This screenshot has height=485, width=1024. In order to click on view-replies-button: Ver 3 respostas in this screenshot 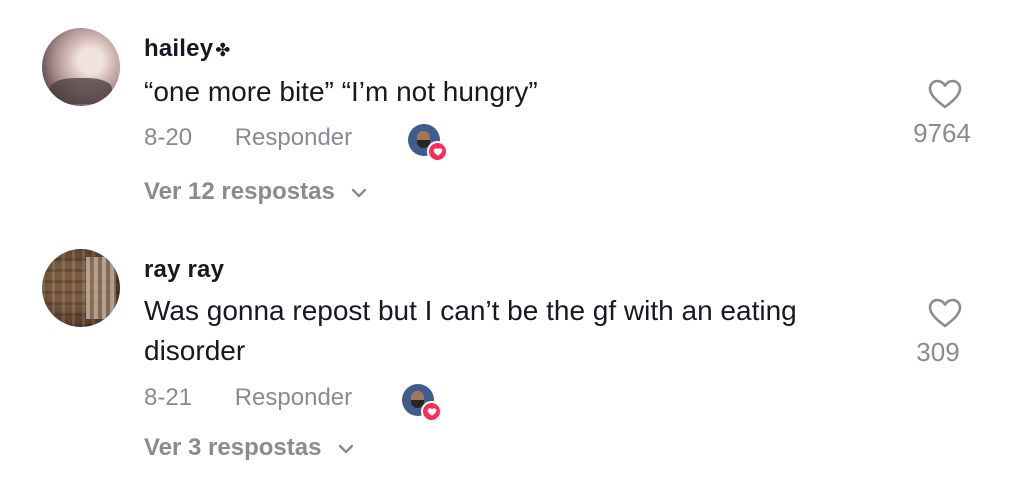, I will do `click(249, 448)`.